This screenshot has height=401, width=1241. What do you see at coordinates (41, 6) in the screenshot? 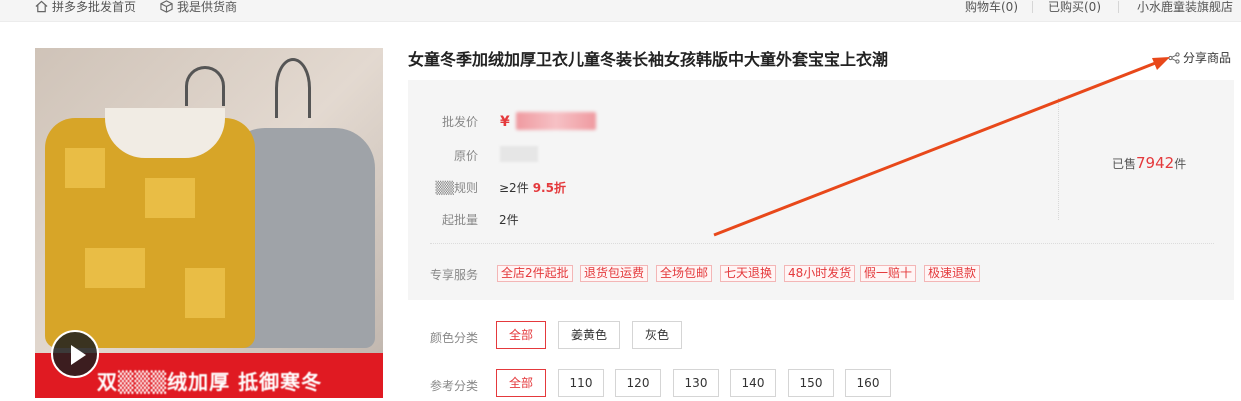
I see `home-icon` at bounding box center [41, 6].